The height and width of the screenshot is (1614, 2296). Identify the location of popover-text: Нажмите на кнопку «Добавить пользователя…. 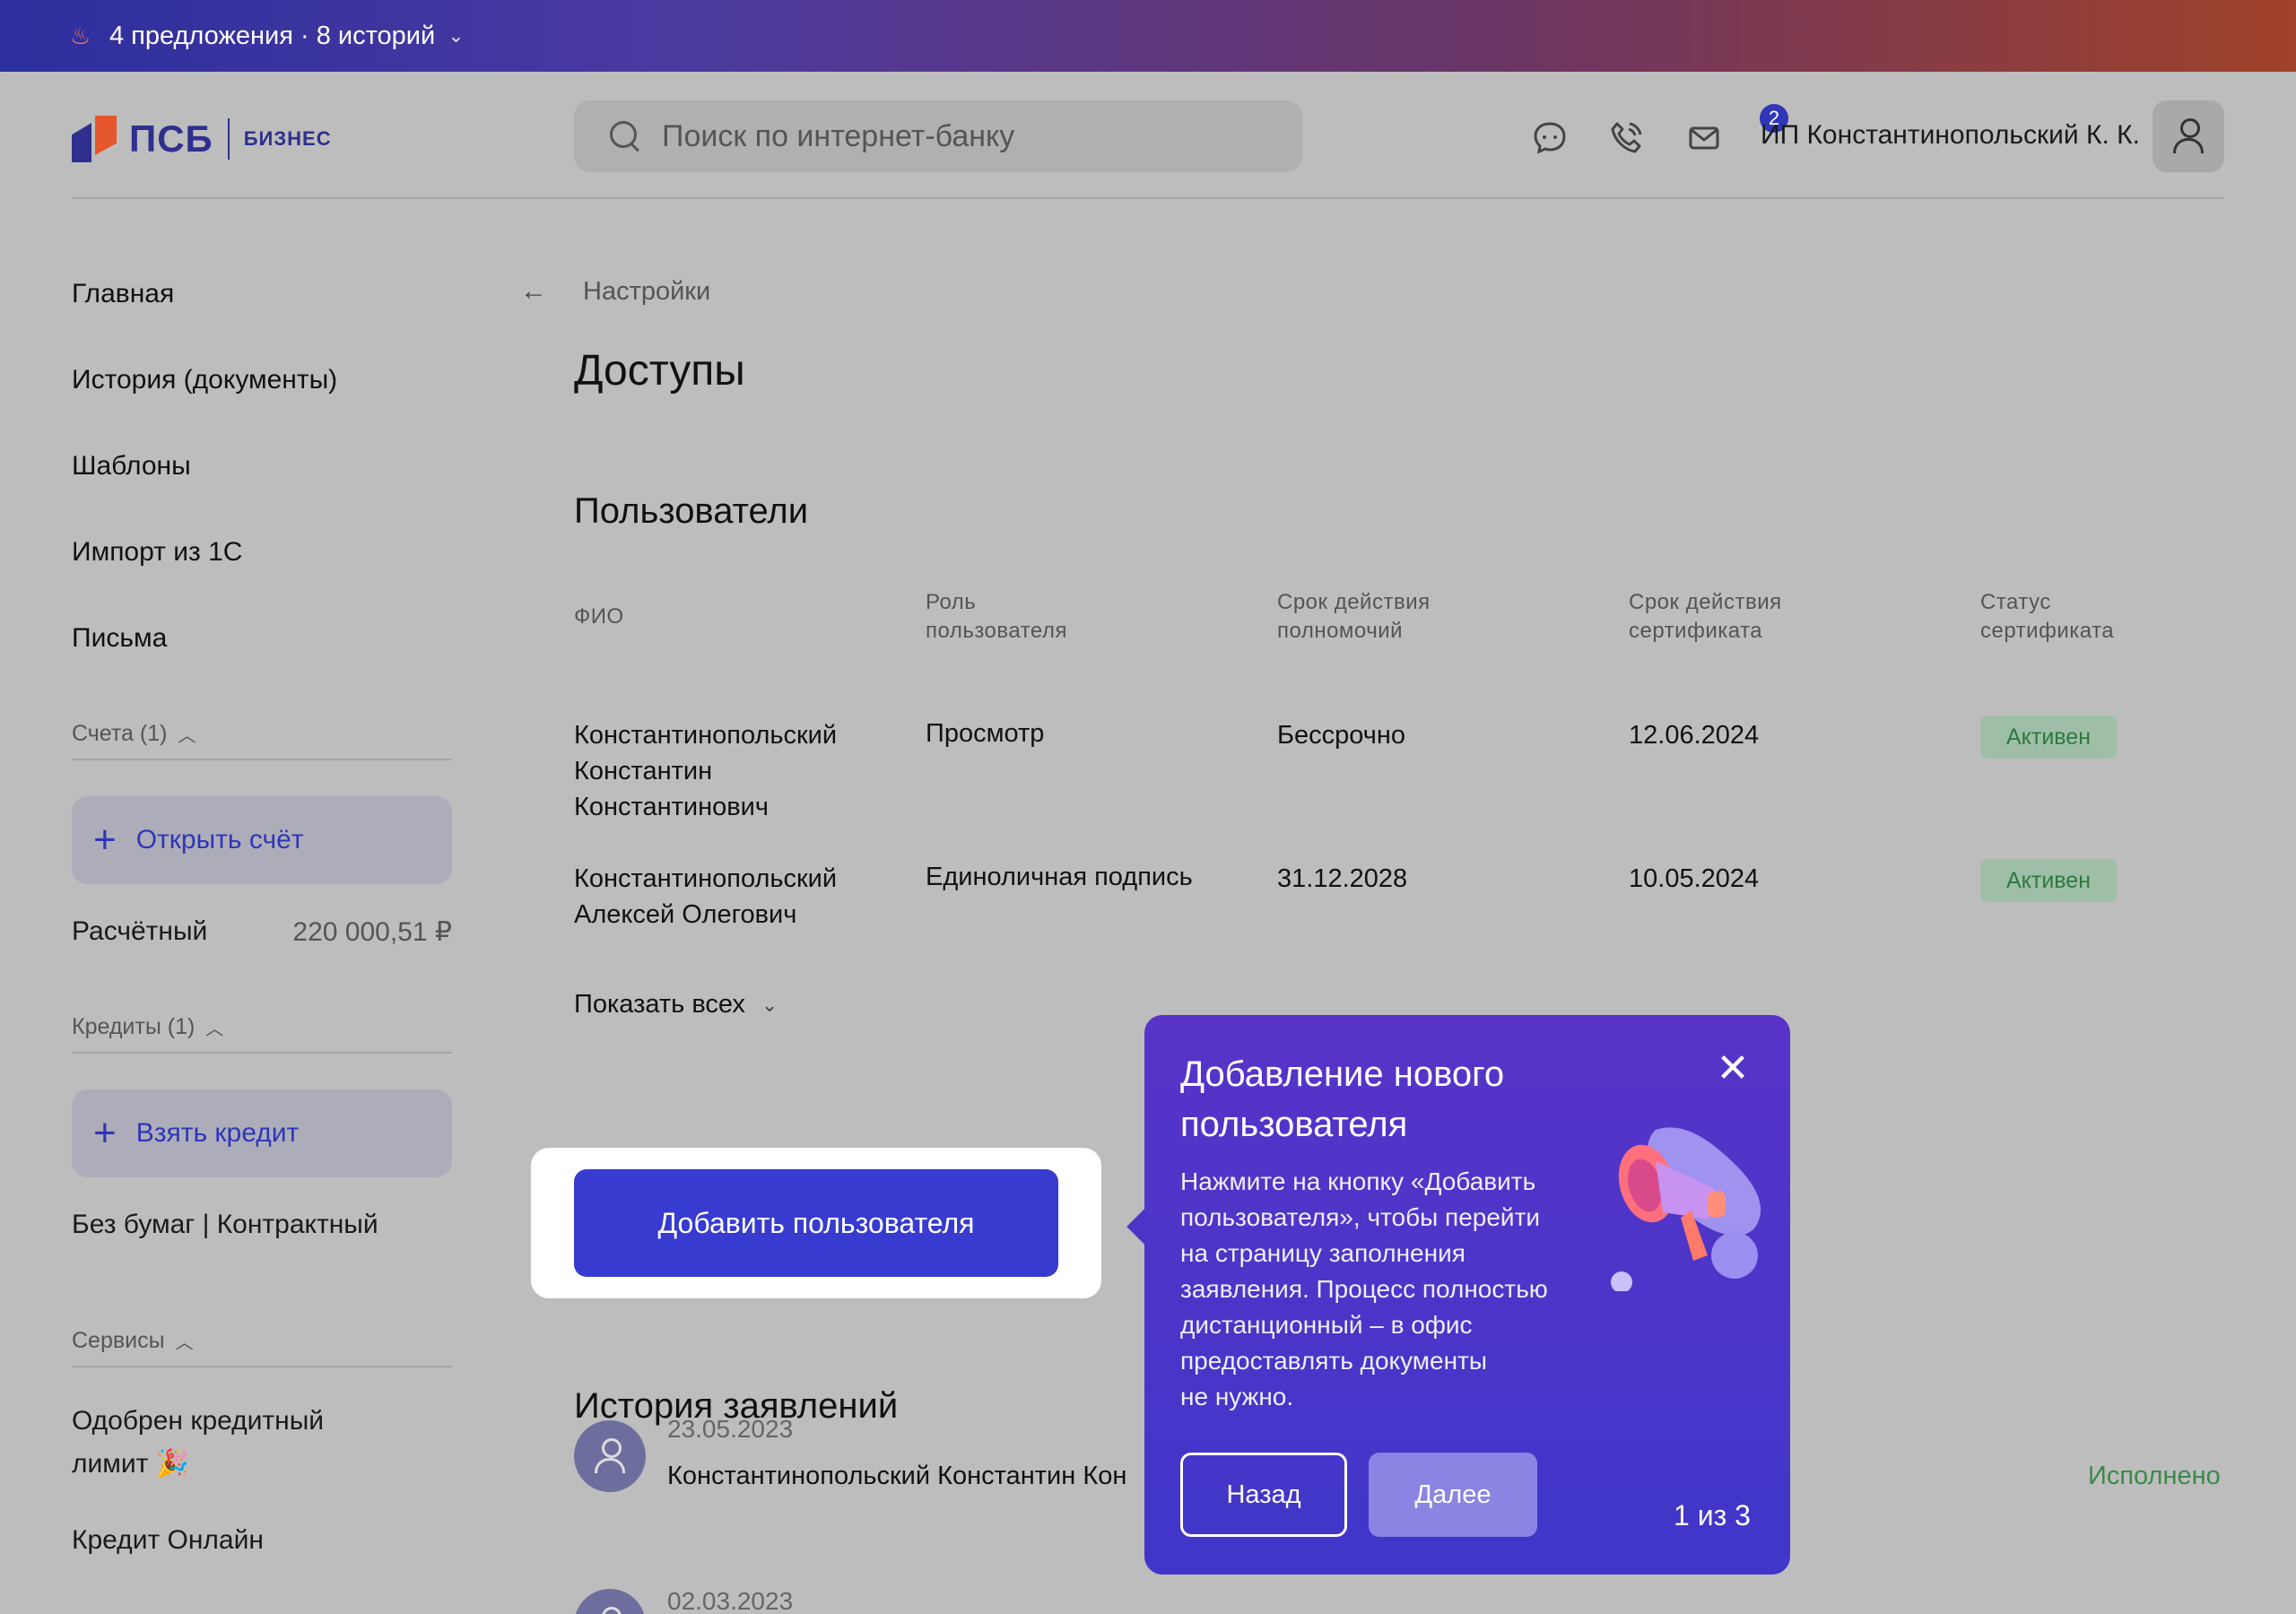
(1391, 1289).